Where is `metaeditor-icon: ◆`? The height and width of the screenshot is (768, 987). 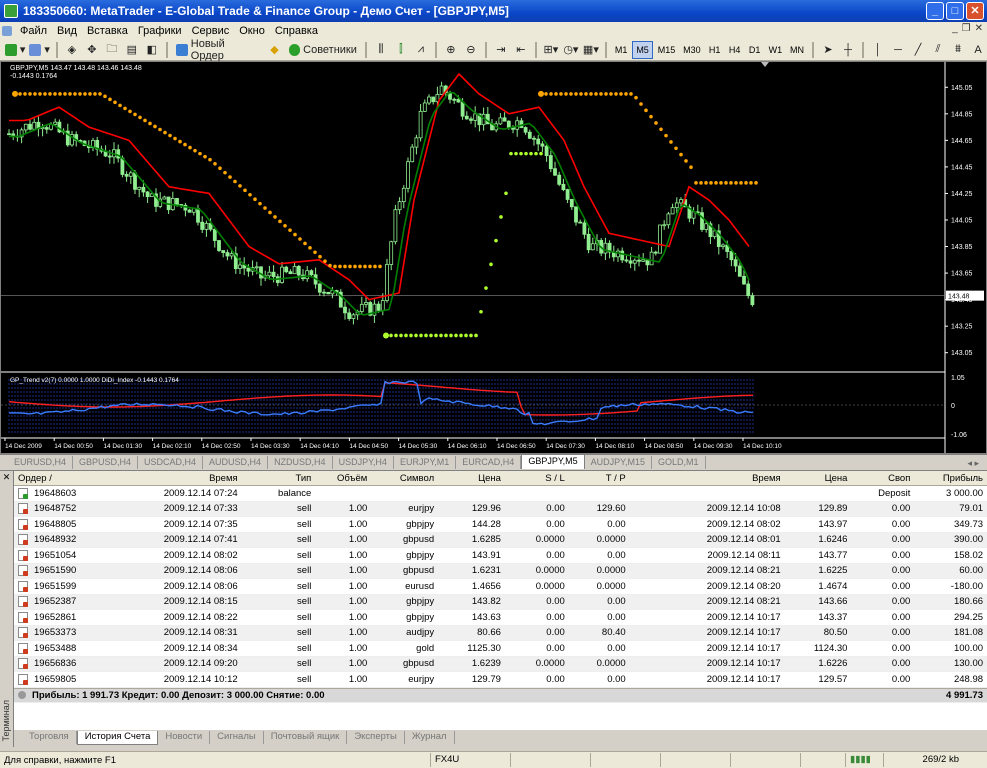 metaeditor-icon: ◆ is located at coordinates (275, 50).